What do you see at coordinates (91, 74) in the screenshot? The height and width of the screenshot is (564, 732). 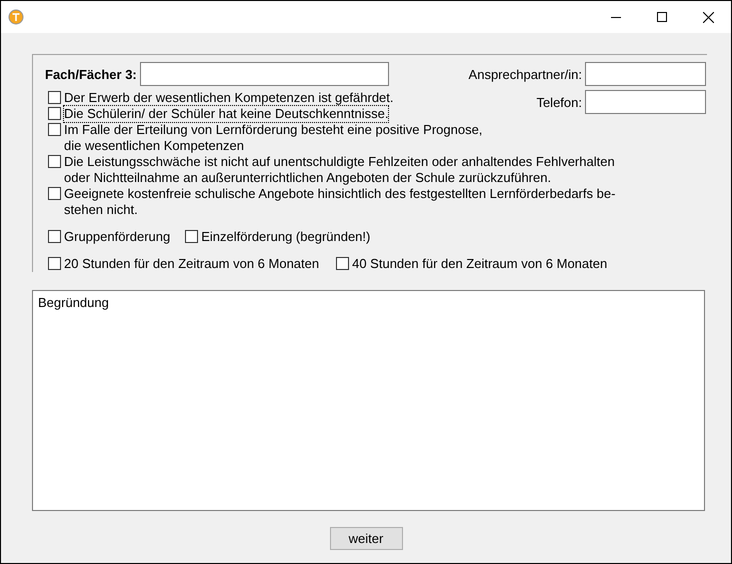 I see `subject-label: Fach/Fächer 3:` at bounding box center [91, 74].